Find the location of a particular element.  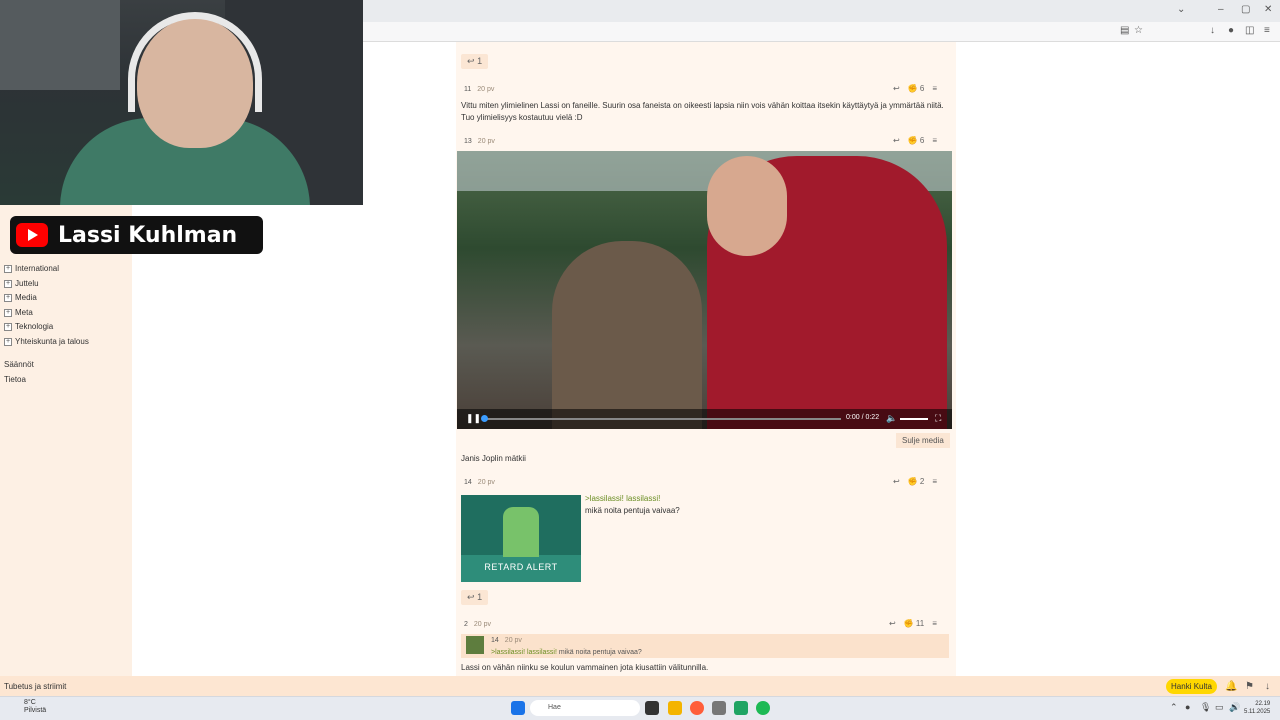

sidebar-item-label: Media is located at coordinates (26, 297).